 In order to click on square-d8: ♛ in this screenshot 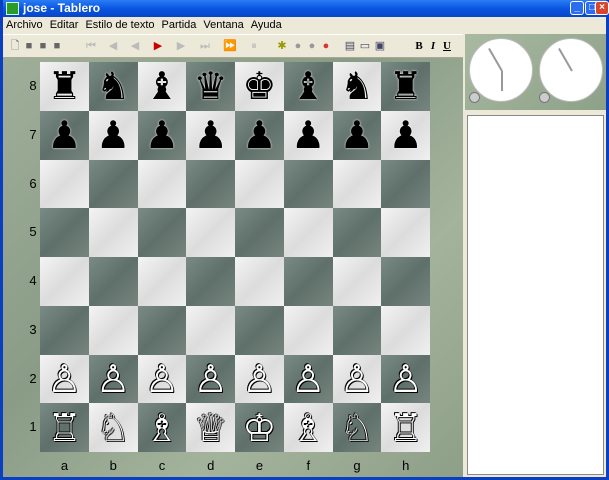, I will do `click(210, 86)`.